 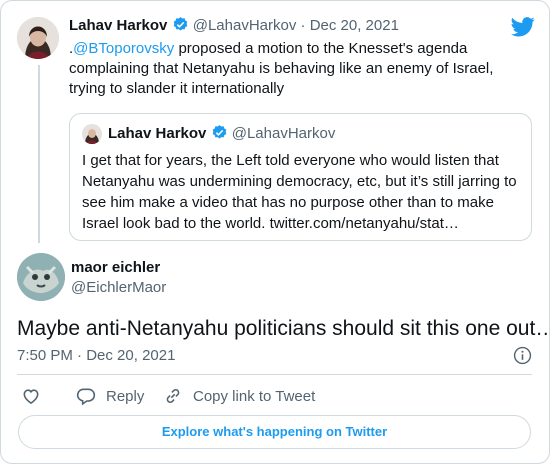 What do you see at coordinates (118, 25) in the screenshot?
I see `reply-to-author-name: Lahav Harkov` at bounding box center [118, 25].